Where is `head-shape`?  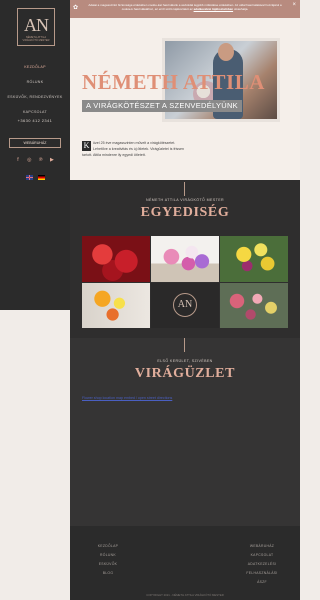 head-shape is located at coordinates (226, 52).